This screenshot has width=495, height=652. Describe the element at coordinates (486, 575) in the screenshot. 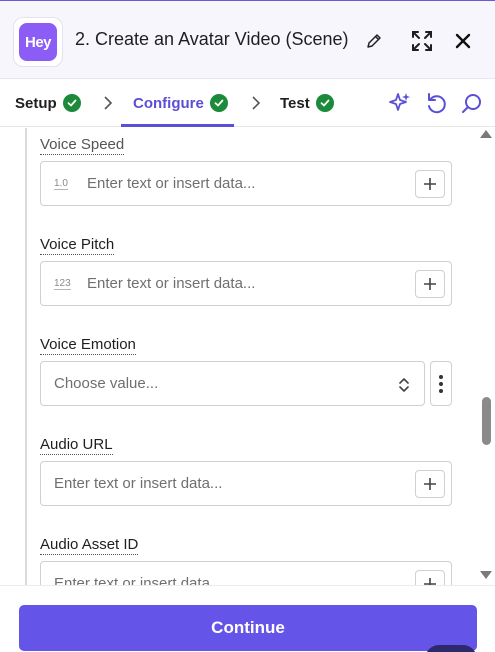

I see `scroll-down-arrow` at that location.